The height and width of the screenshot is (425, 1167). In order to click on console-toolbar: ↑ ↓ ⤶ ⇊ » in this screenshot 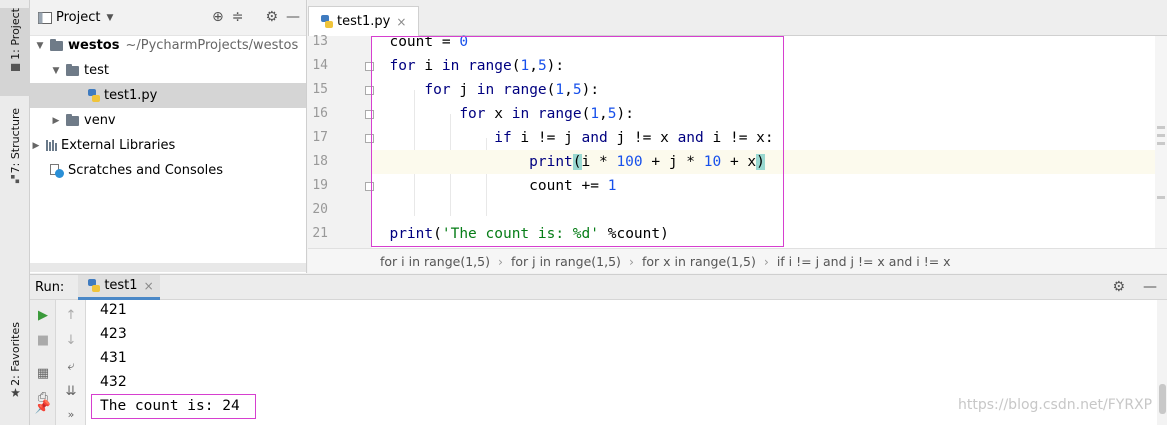, I will do `click(71, 362)`.